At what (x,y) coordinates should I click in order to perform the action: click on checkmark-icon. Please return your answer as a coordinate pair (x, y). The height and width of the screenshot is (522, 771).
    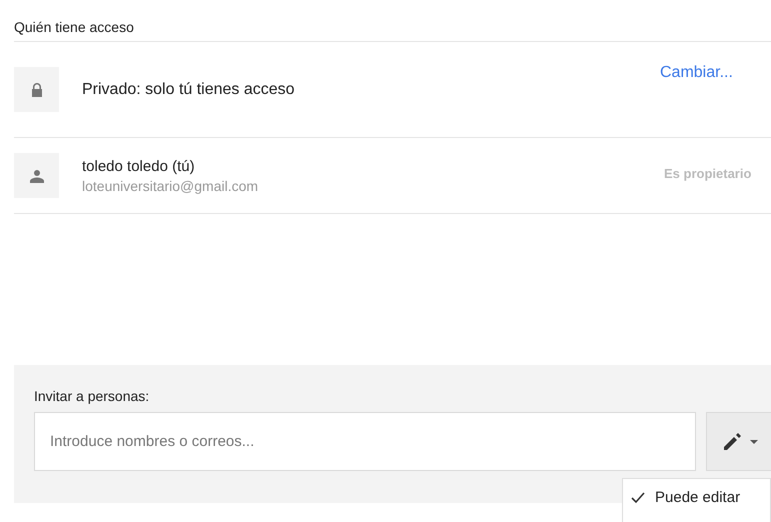
    Looking at the image, I should click on (638, 498).